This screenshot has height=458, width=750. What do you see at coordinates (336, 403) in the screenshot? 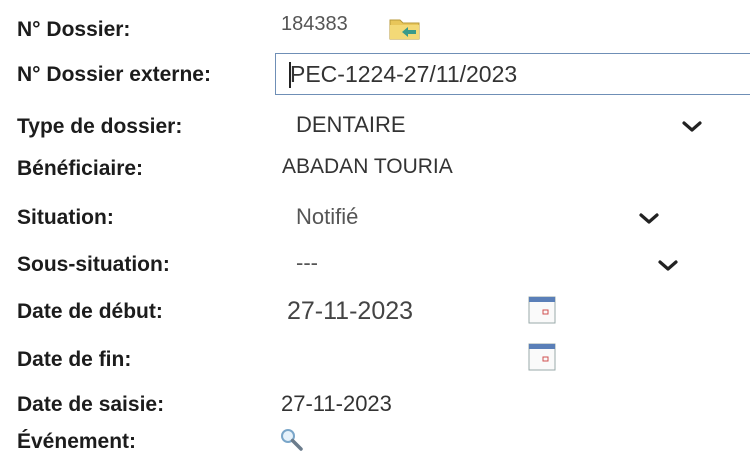
I see `date-saisie-value: 27-11-2023` at bounding box center [336, 403].